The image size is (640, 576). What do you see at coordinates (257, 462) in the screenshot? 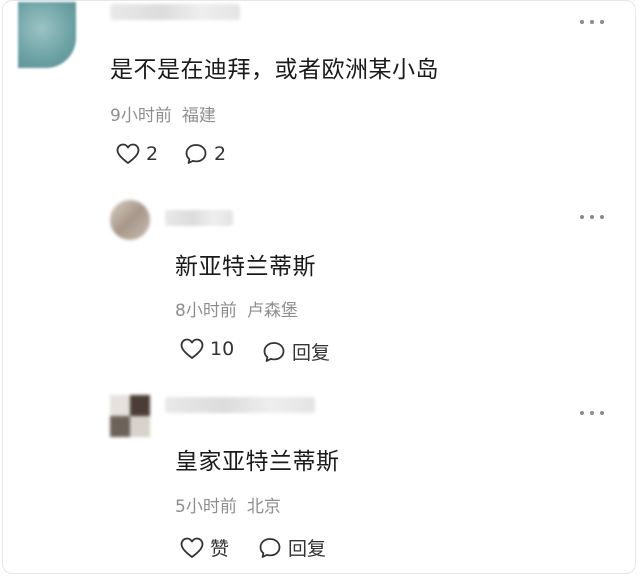
I see `comment-text: 皇家亚特兰蒂斯` at bounding box center [257, 462].